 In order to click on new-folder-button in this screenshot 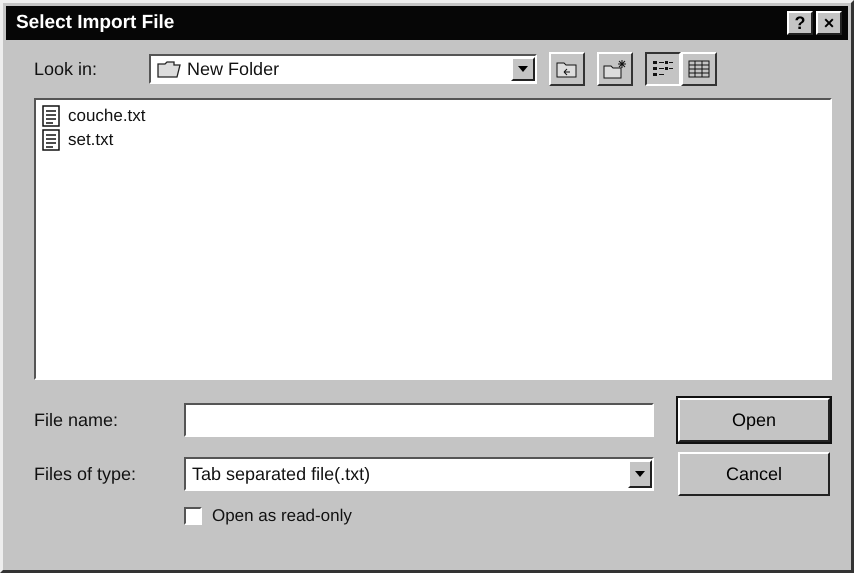, I will do `click(615, 69)`.